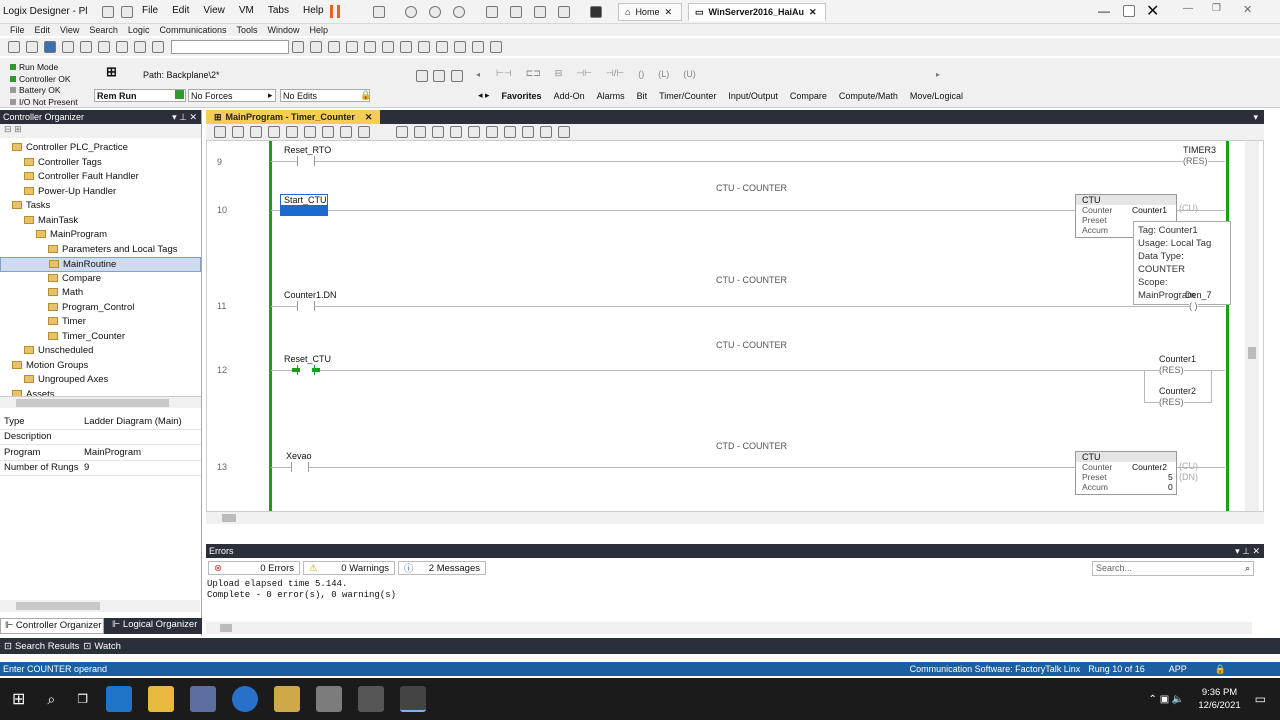 The width and height of the screenshot is (1280, 720). What do you see at coordinates (533, 73) in the screenshot?
I see `branch-icon: ⊏⊐` at bounding box center [533, 73].